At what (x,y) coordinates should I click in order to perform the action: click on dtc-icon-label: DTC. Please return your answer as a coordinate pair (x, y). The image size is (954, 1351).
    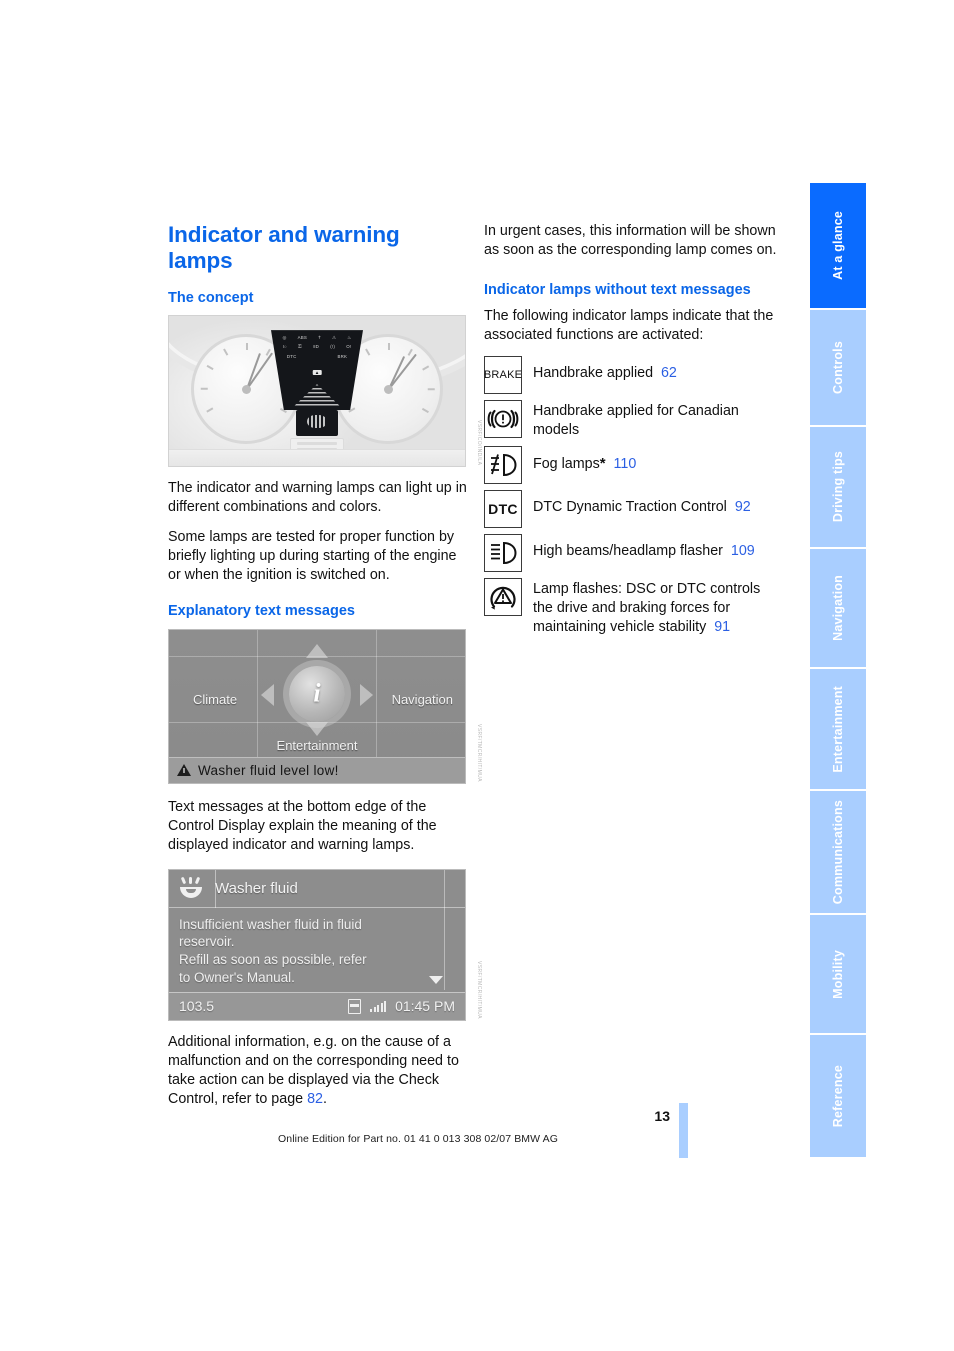
    Looking at the image, I should click on (503, 509).